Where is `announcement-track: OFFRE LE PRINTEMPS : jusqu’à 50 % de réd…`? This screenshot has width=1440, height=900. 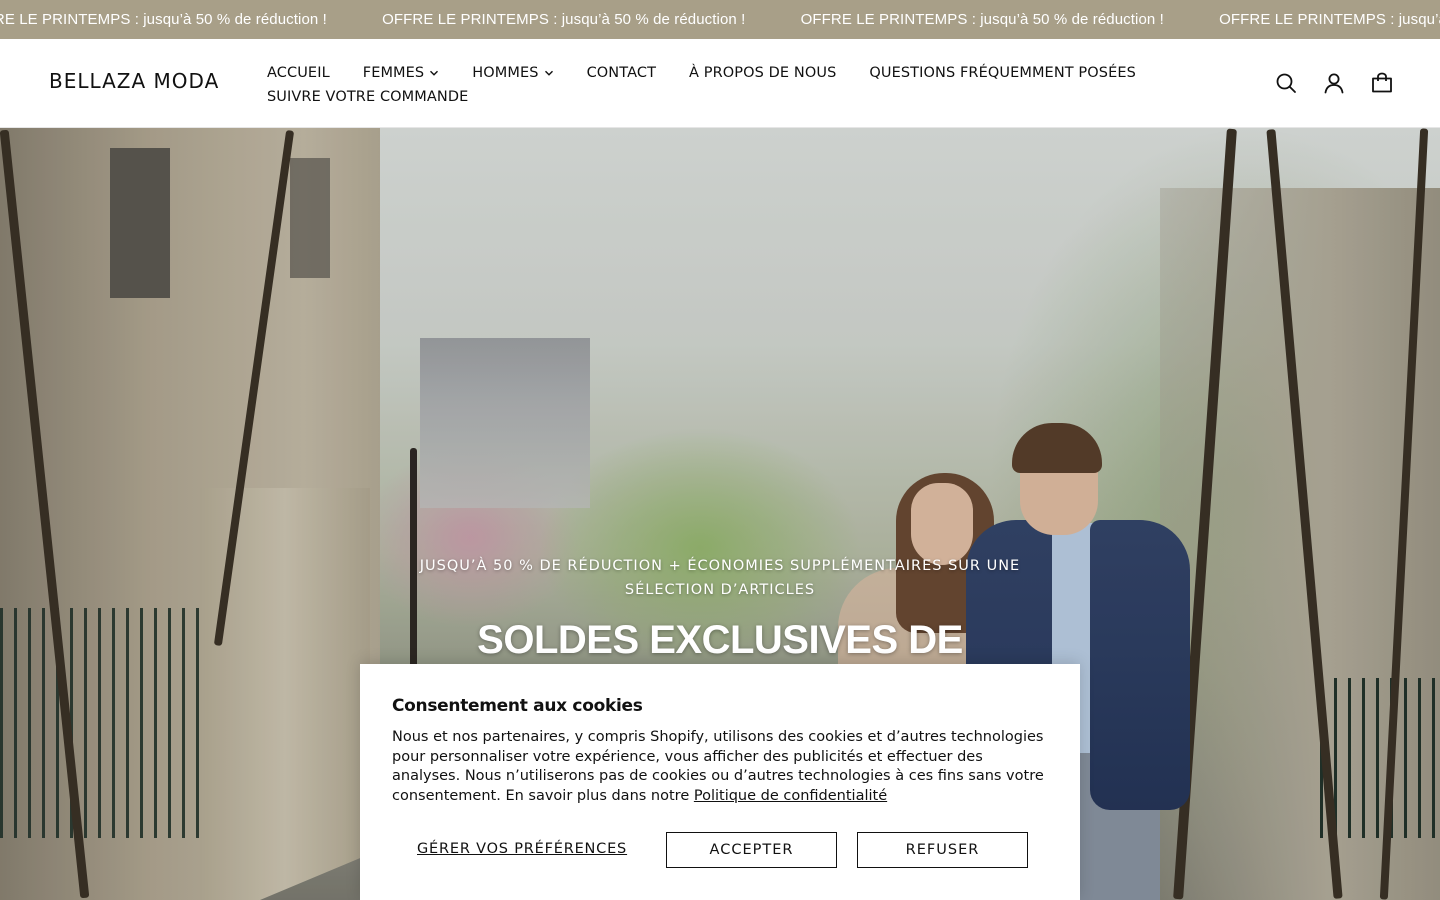 announcement-track: OFFRE LE PRINTEMPS : jusqu’à 50 % de réd… is located at coordinates (720, 19).